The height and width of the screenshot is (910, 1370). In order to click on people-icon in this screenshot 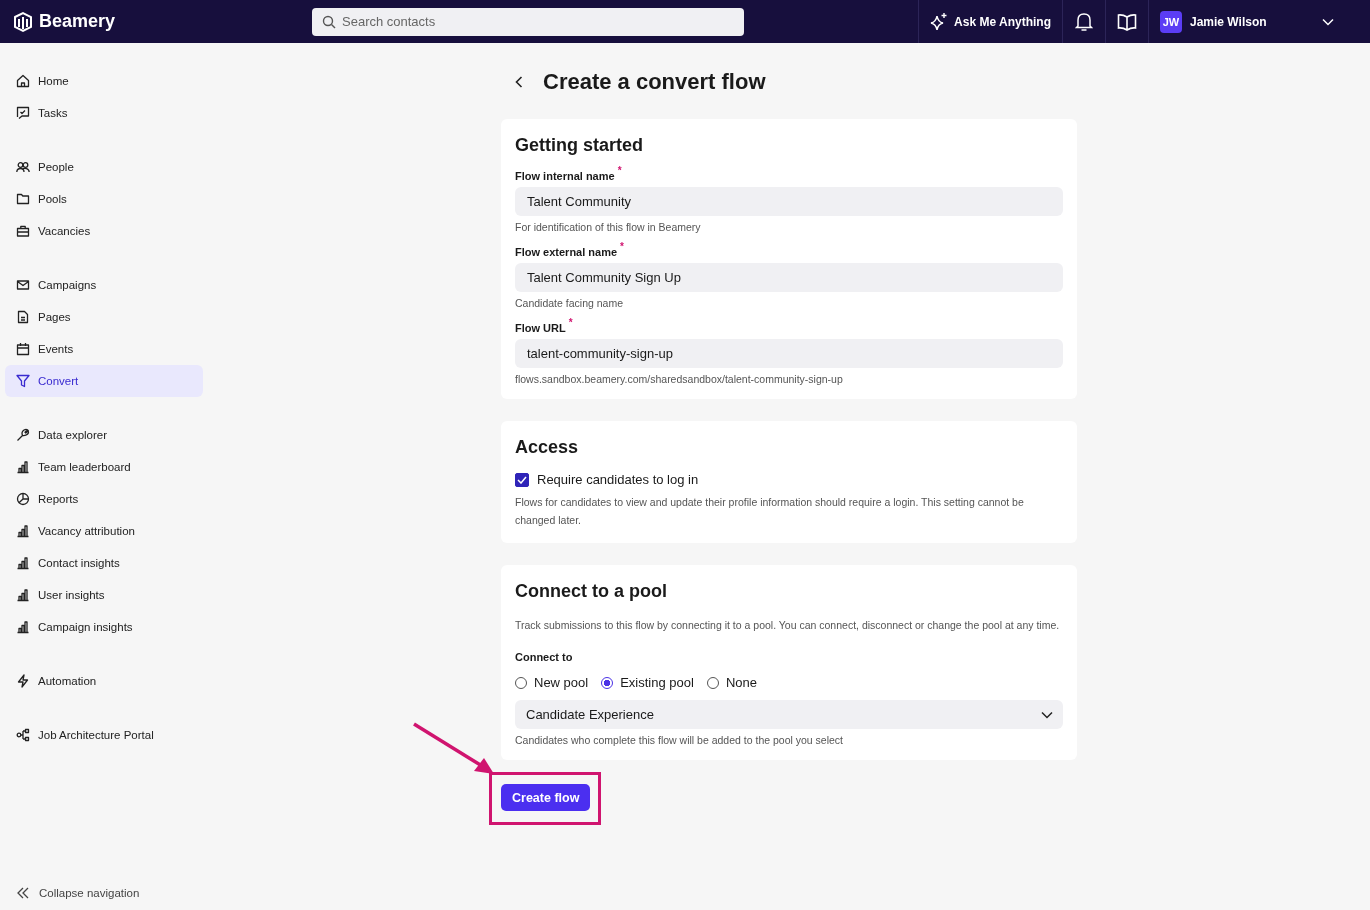, I will do `click(23, 167)`.